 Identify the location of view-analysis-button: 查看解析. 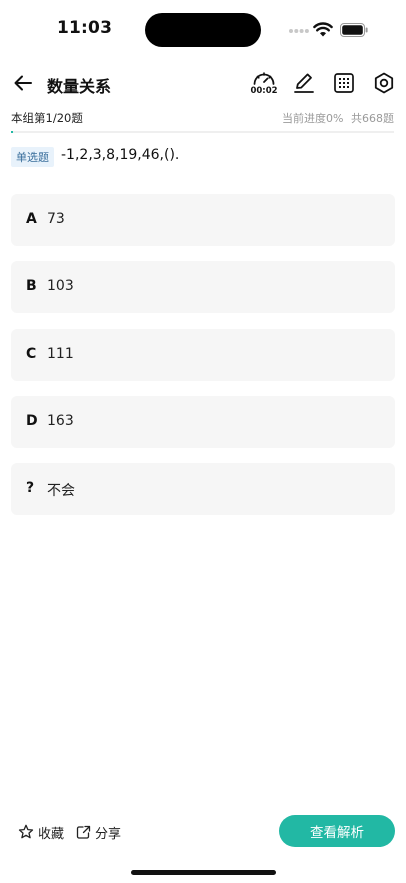
(337, 831).